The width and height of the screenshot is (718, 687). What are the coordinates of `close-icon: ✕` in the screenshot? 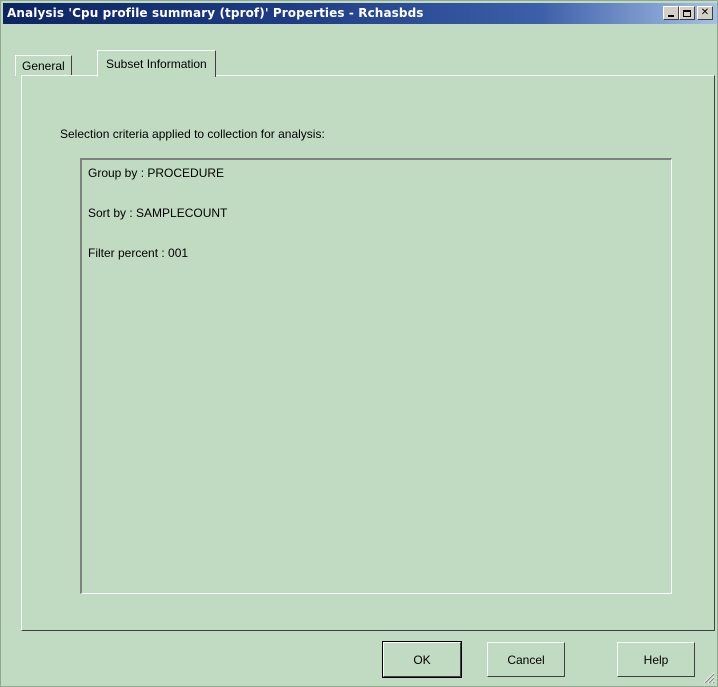 It's located at (705, 13).